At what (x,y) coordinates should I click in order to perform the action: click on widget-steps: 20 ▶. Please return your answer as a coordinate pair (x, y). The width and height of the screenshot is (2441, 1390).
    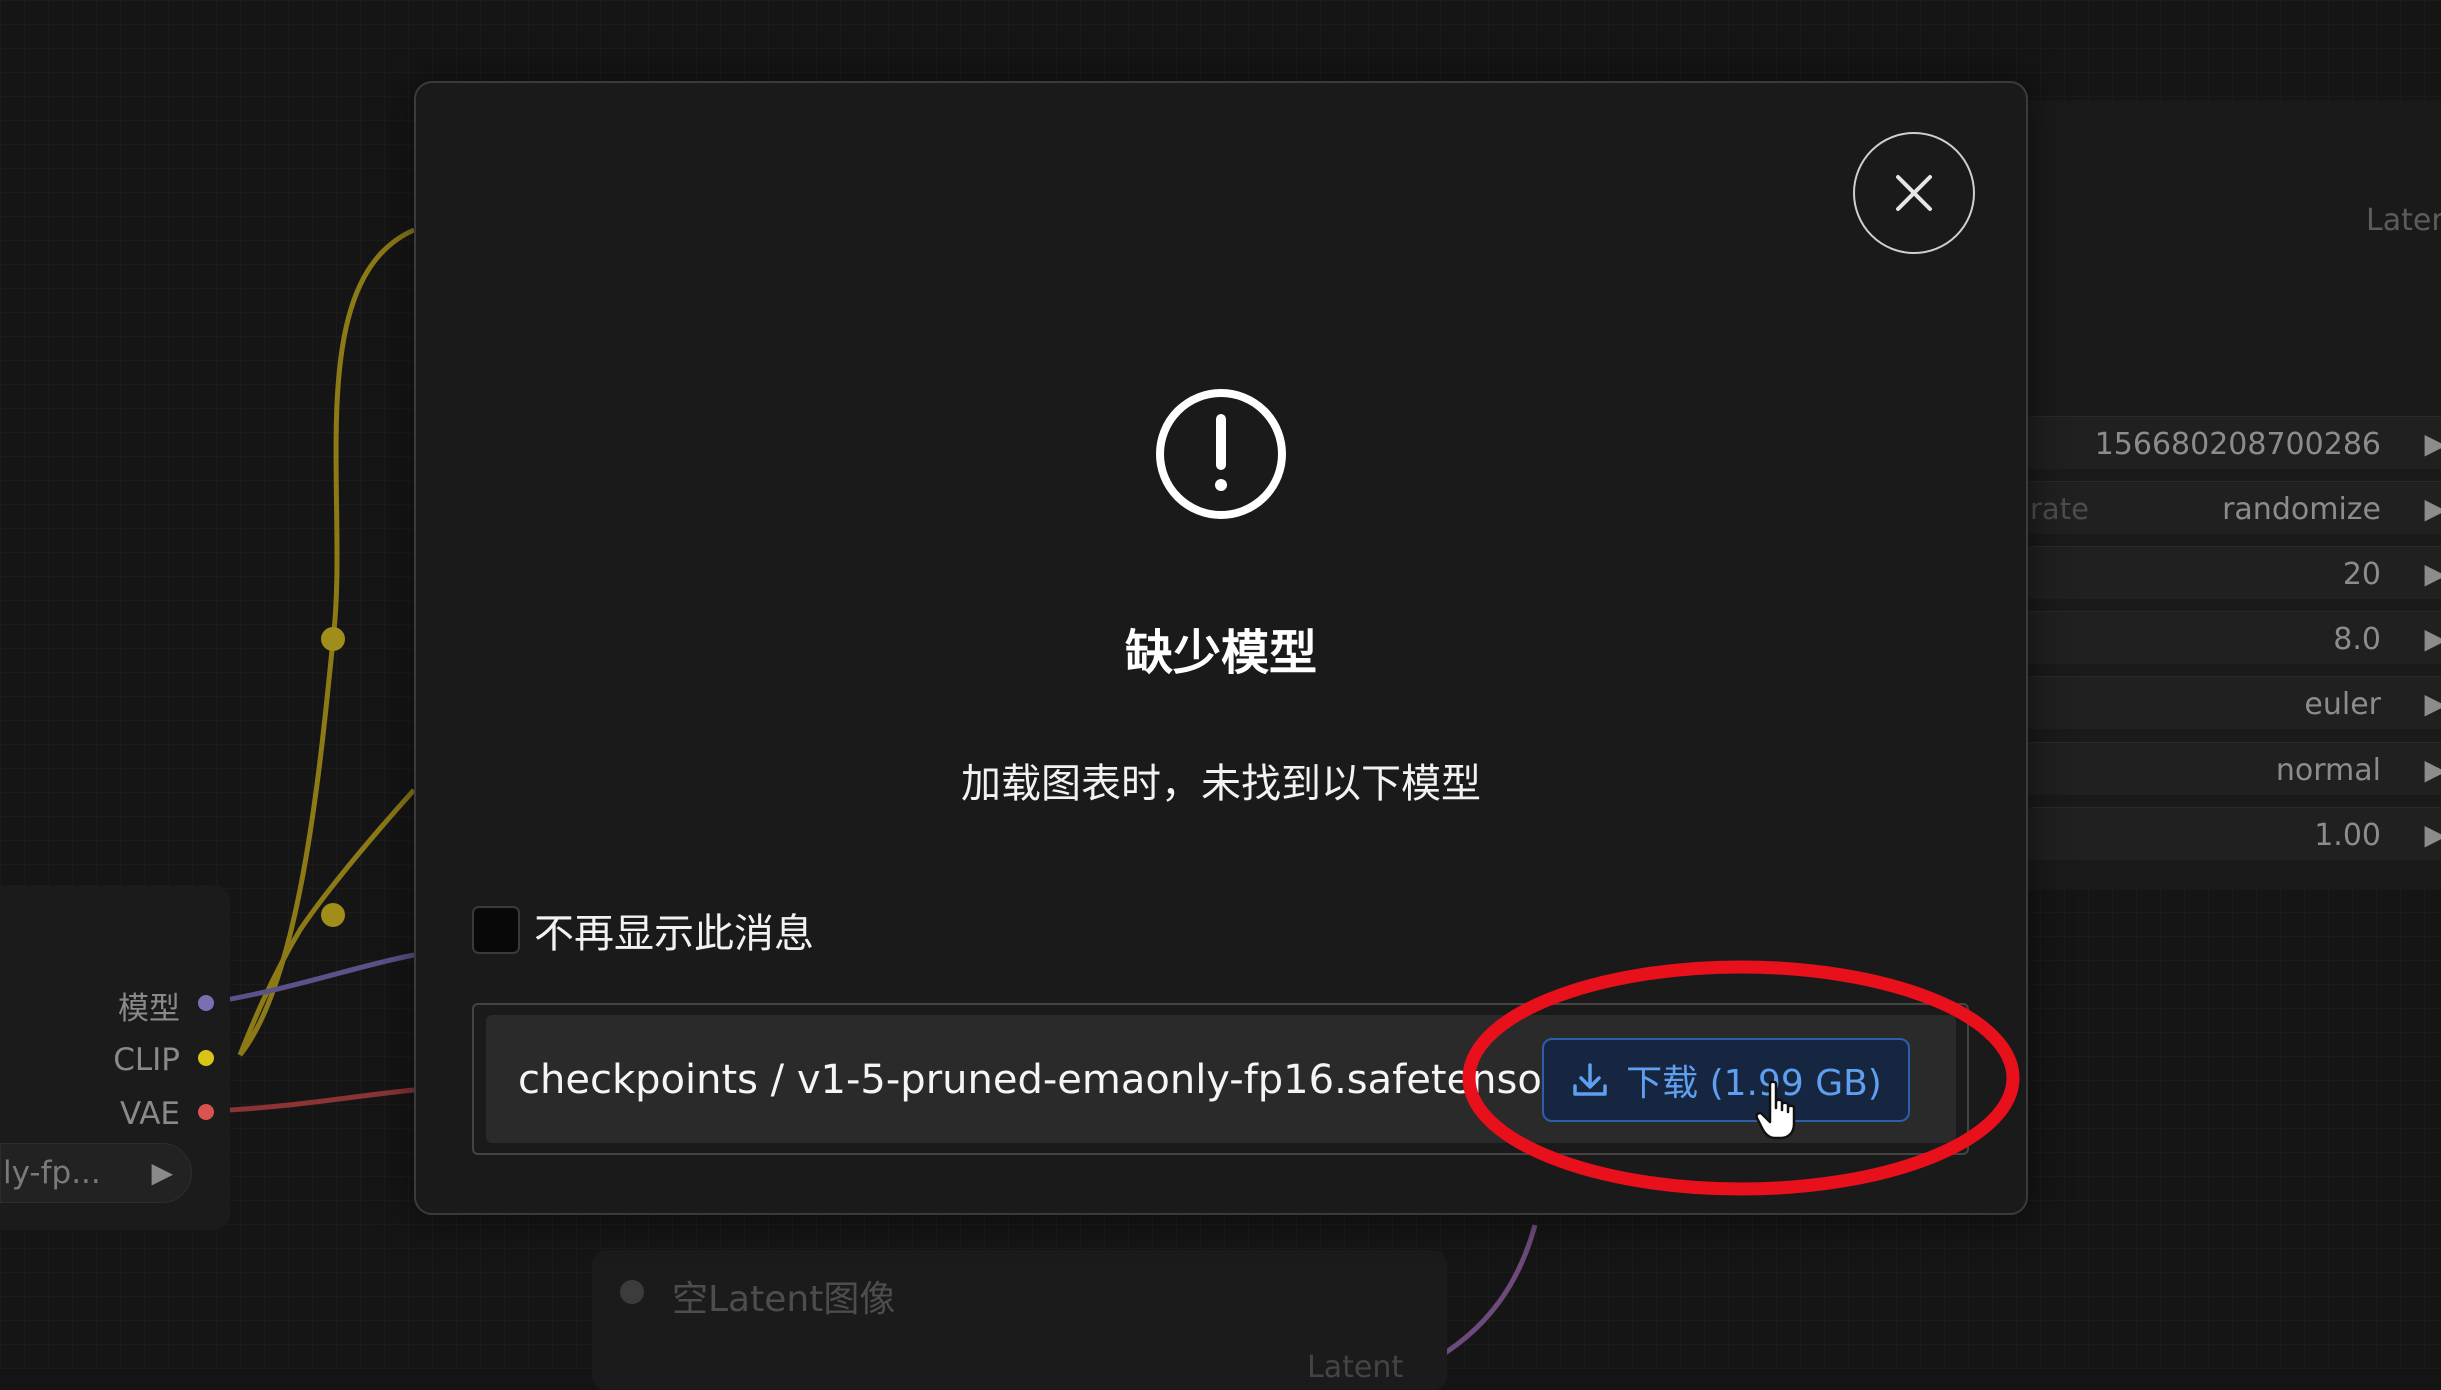
    Looking at the image, I should click on (2225, 572).